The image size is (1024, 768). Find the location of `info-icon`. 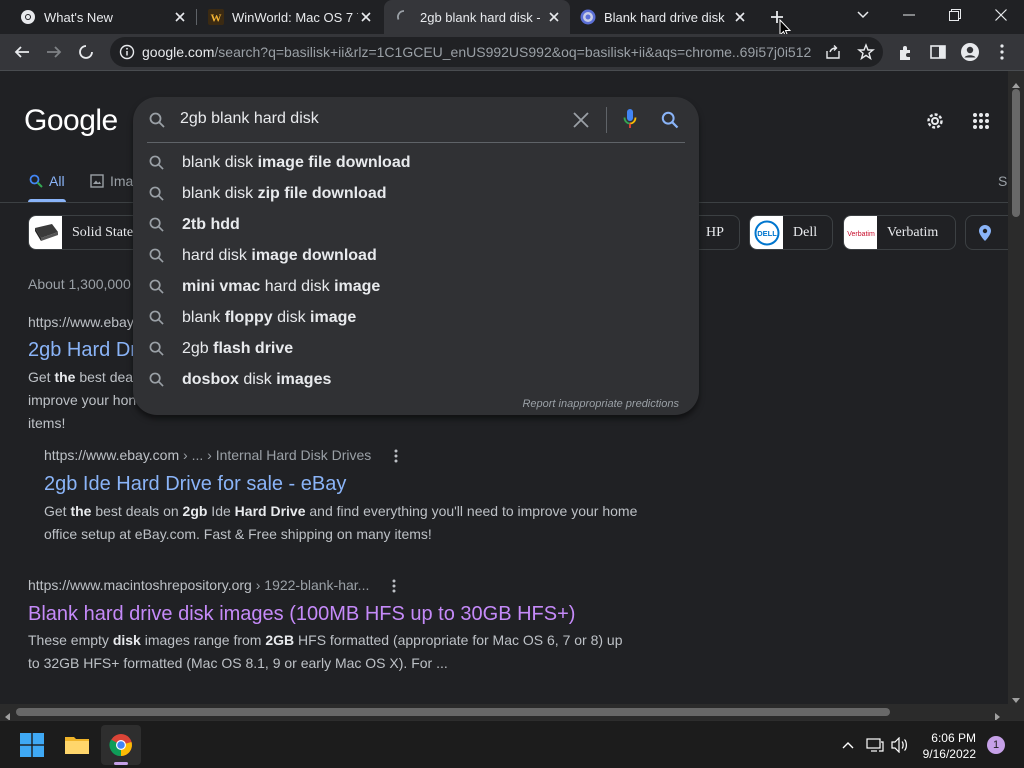

info-icon is located at coordinates (127, 54).